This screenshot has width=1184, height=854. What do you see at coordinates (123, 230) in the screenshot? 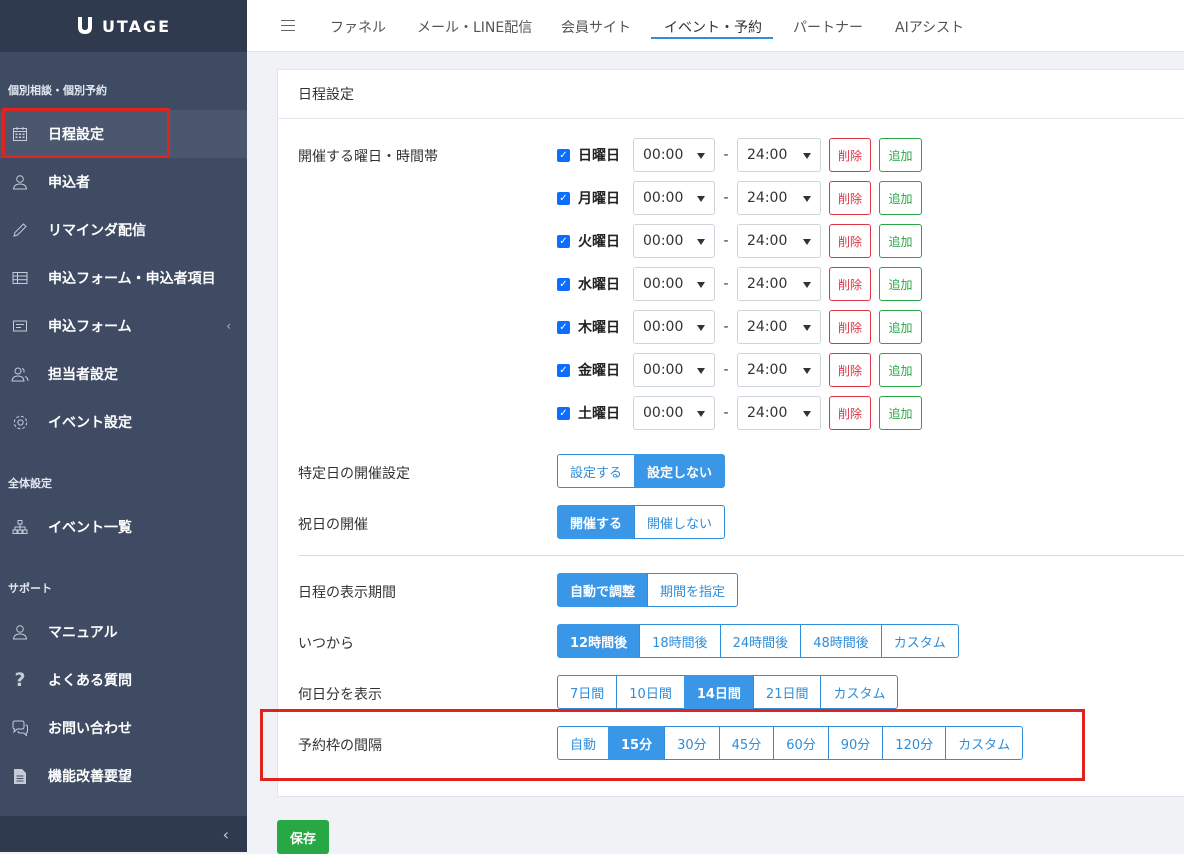
I see `sidebar-item-reminder: リマインダ配信` at bounding box center [123, 230].